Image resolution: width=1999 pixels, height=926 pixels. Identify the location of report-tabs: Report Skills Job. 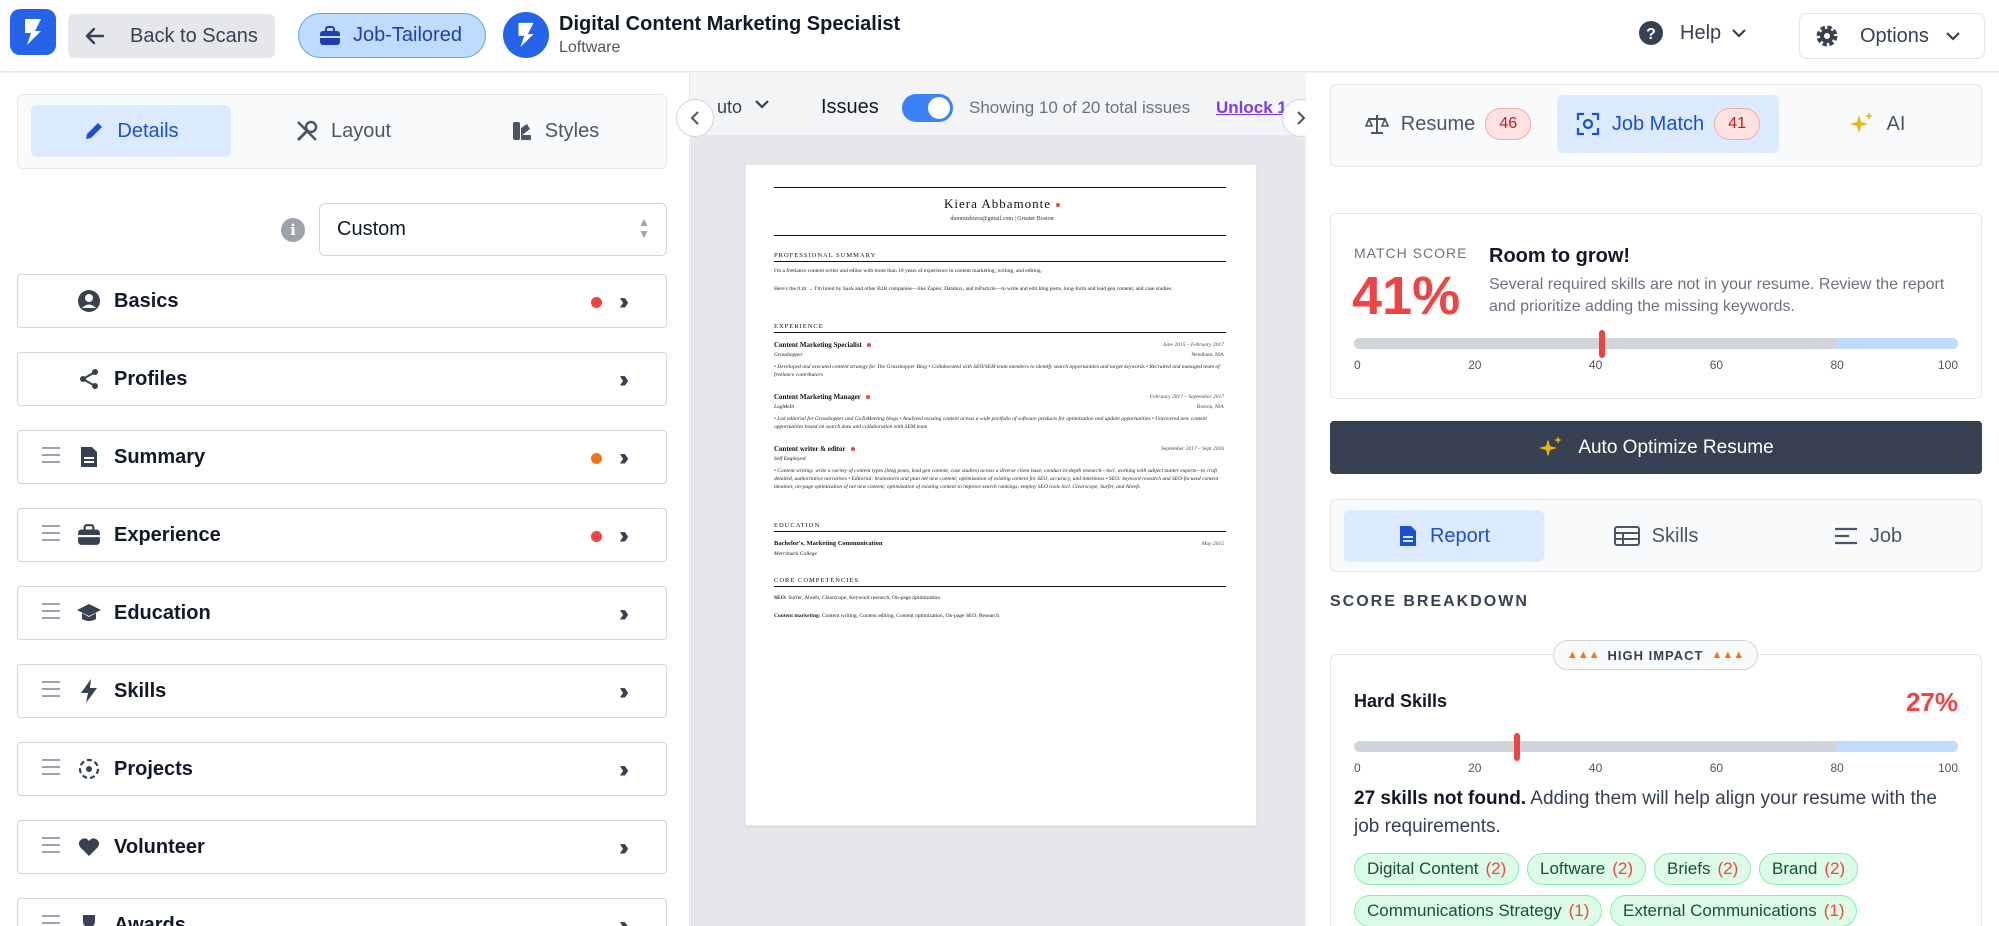
(1656, 535).